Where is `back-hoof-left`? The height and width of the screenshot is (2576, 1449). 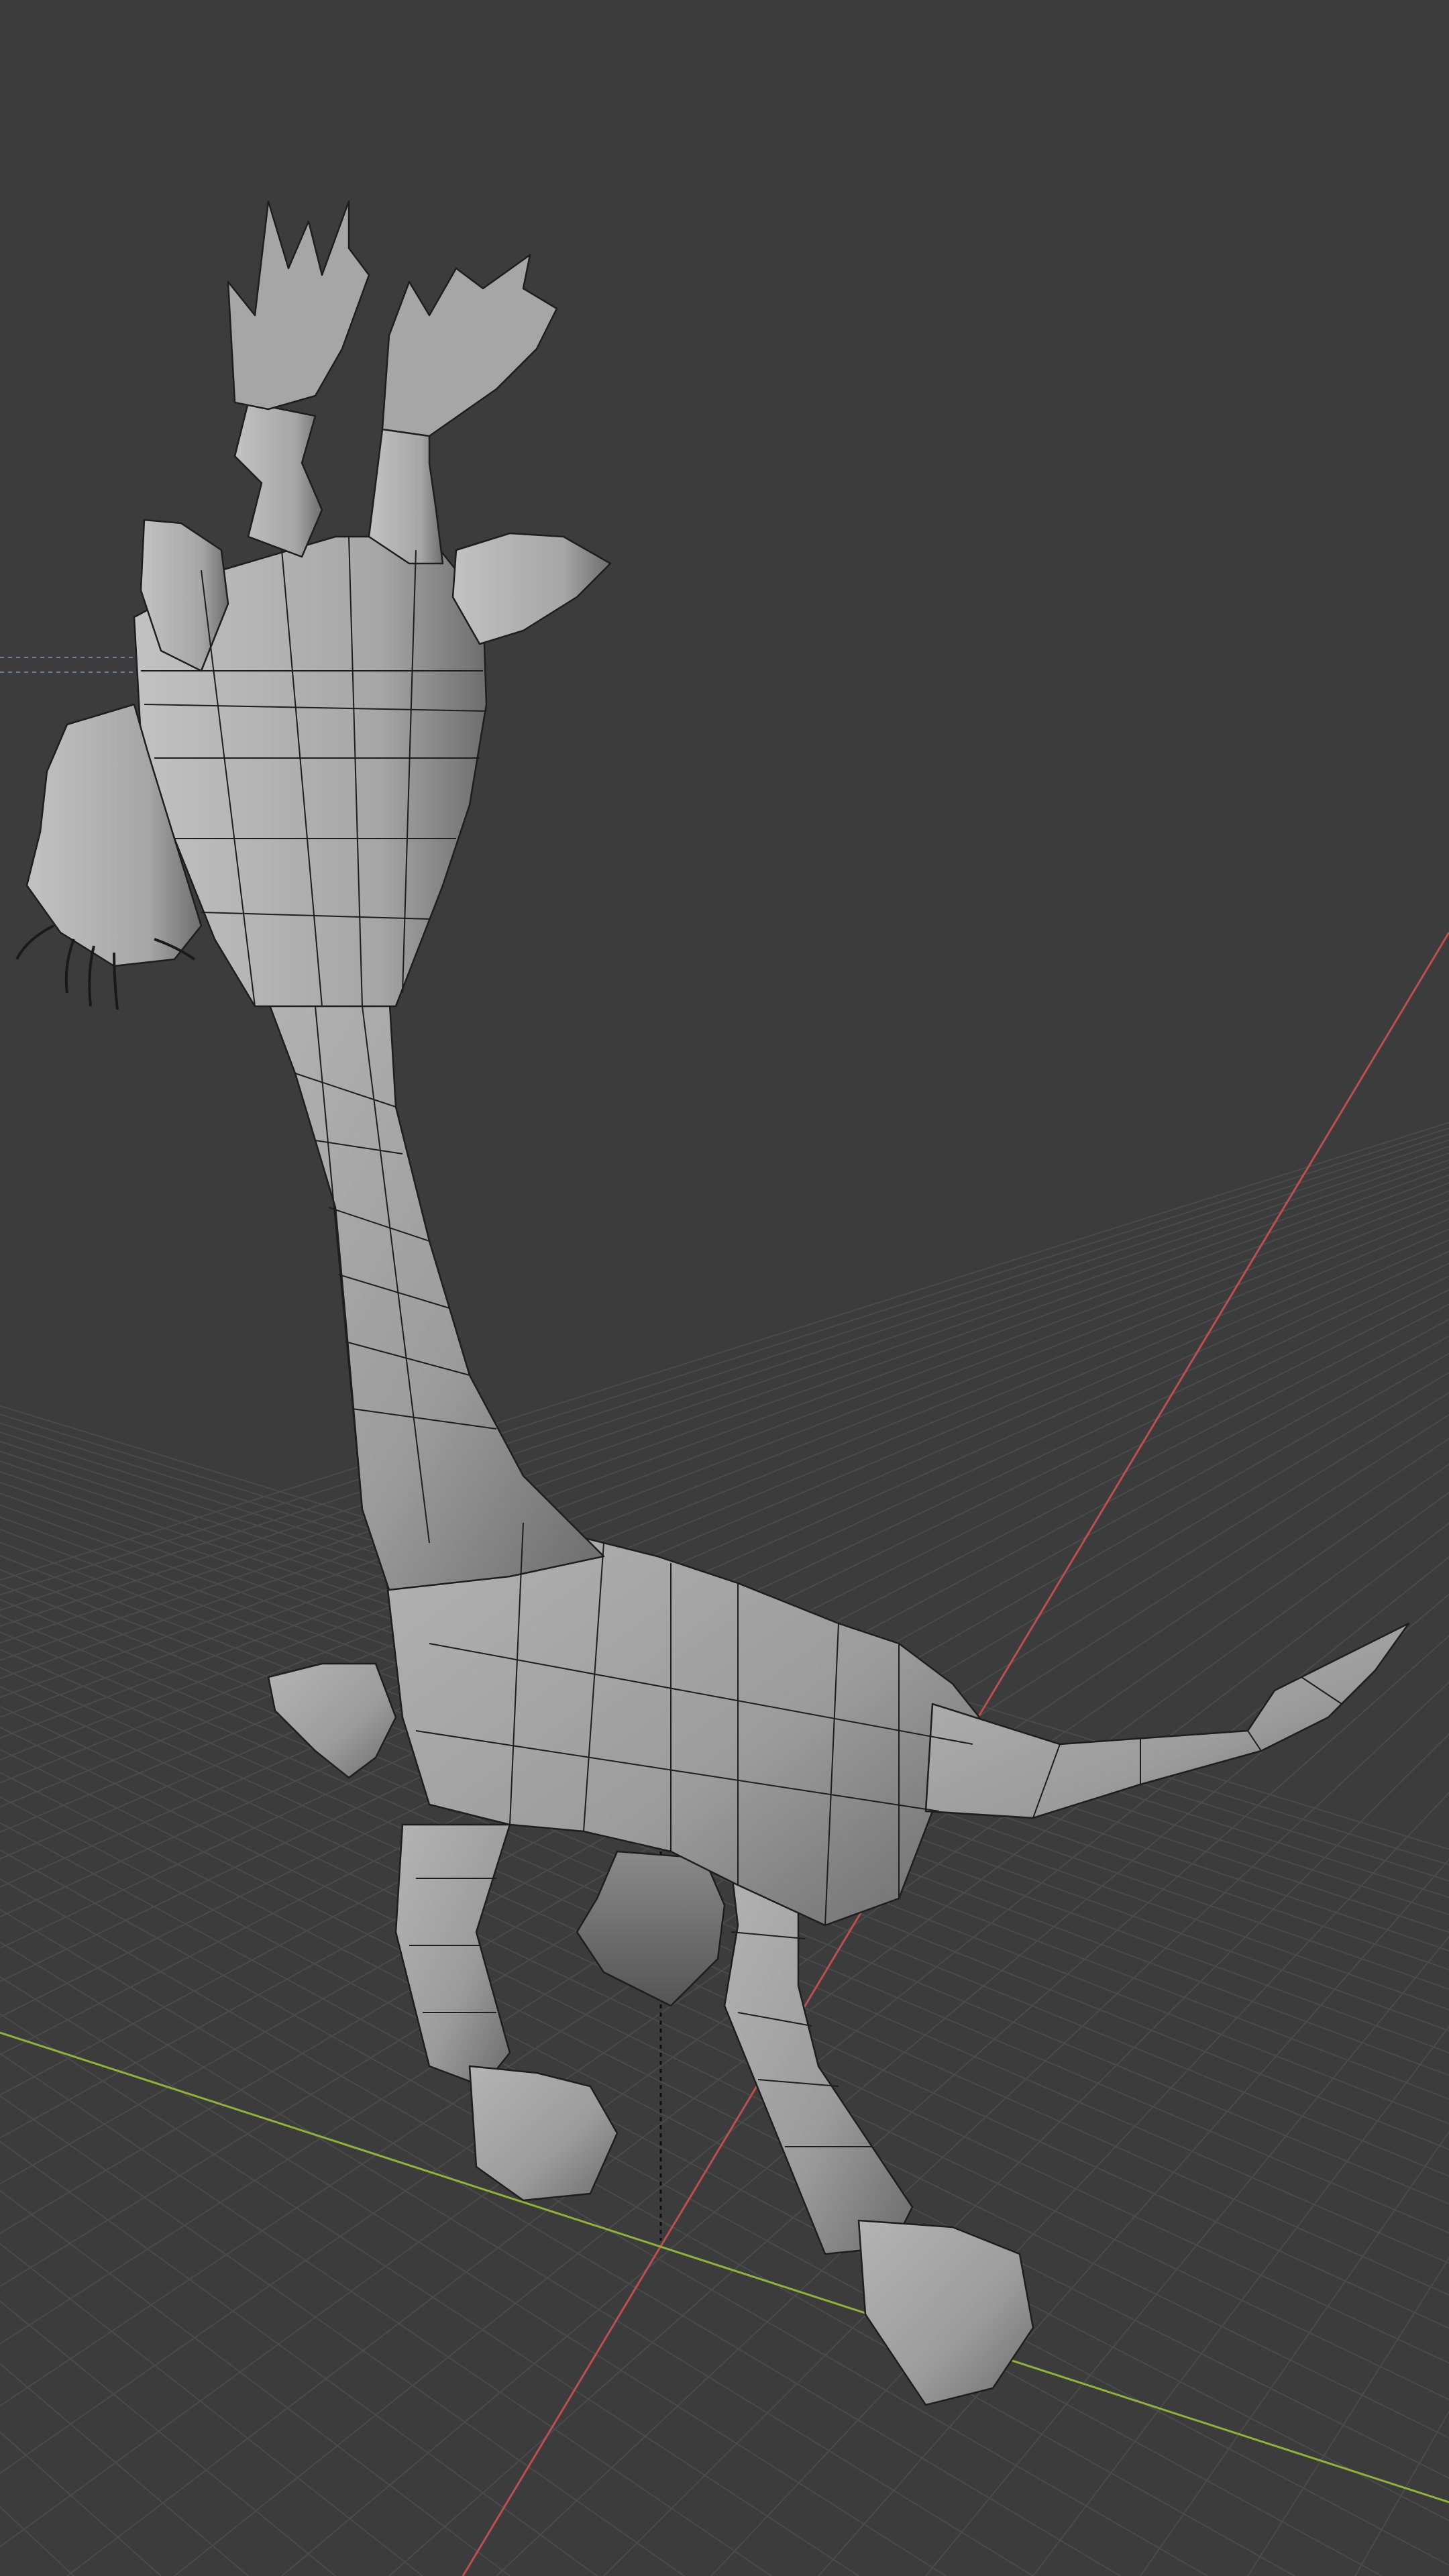
back-hoof-left is located at coordinates (945, 2312).